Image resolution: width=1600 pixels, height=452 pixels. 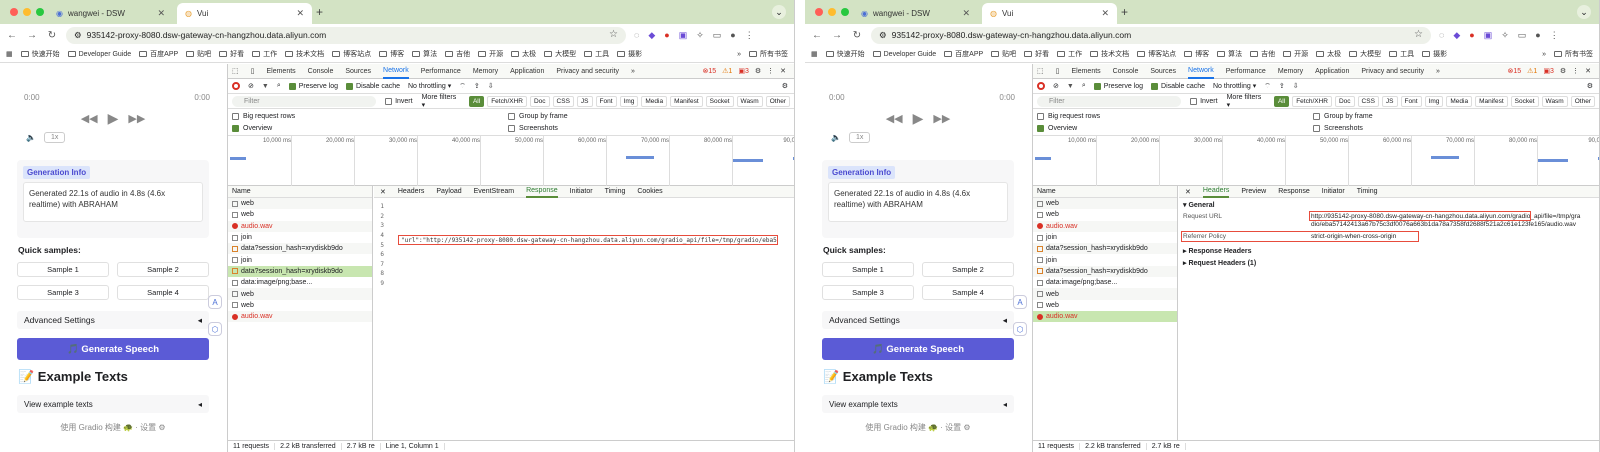 What do you see at coordinates (1411, 101) in the screenshot?
I see `type-filter-font: Font` at bounding box center [1411, 101].